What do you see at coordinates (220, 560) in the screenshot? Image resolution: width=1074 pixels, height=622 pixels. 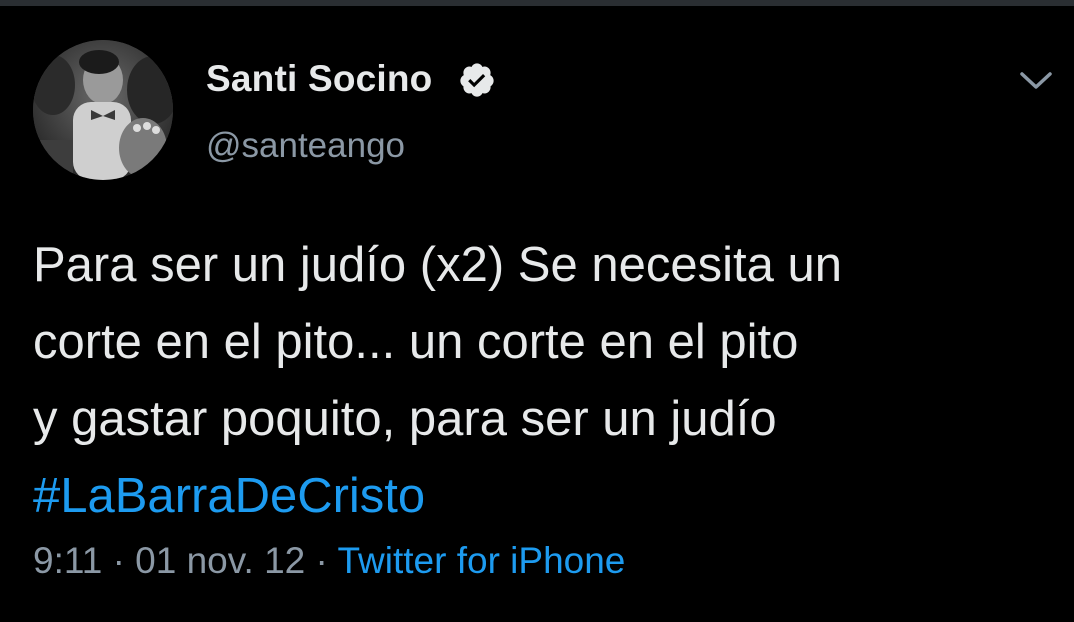 I see `tweet-date: 01 nov. 12` at bounding box center [220, 560].